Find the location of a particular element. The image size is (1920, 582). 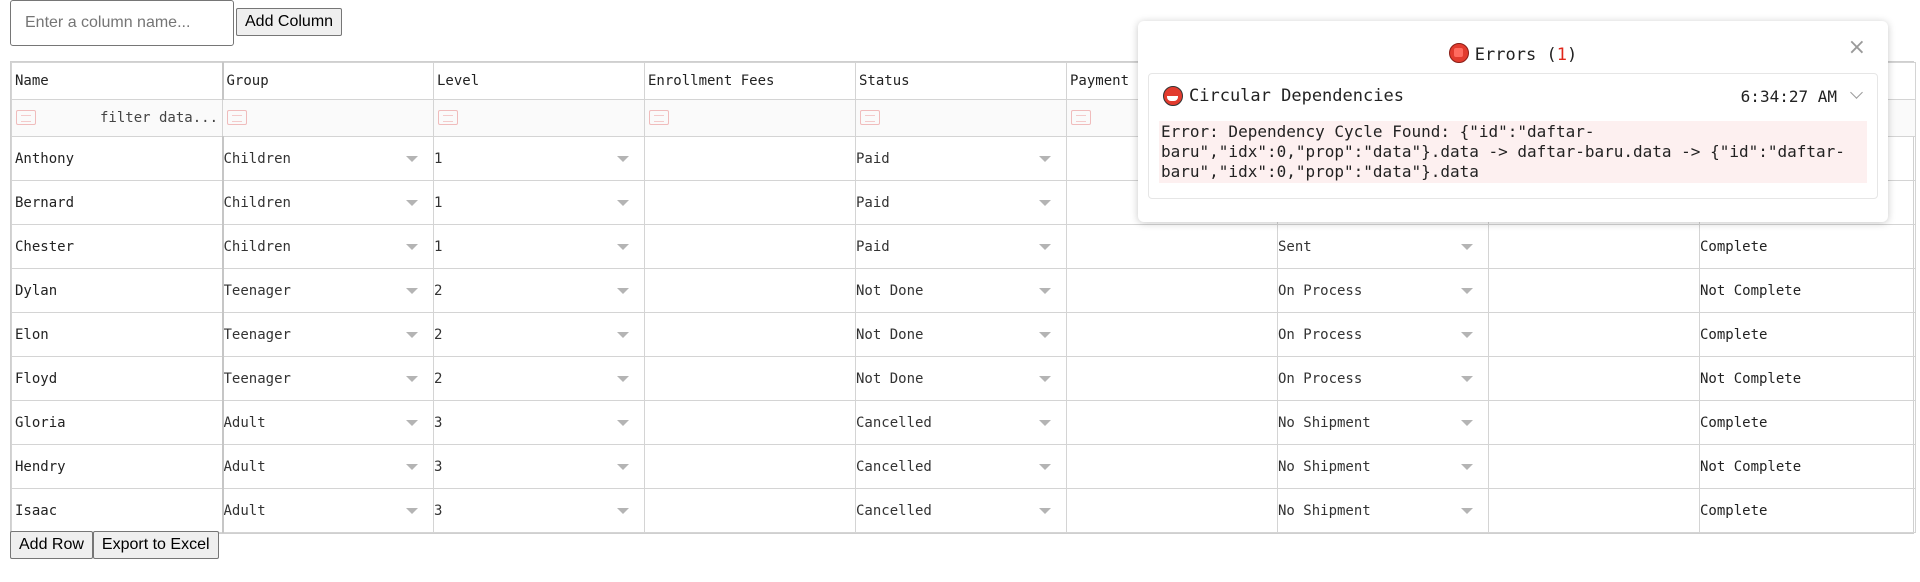

cell-name: Gloria is located at coordinates (117, 422).